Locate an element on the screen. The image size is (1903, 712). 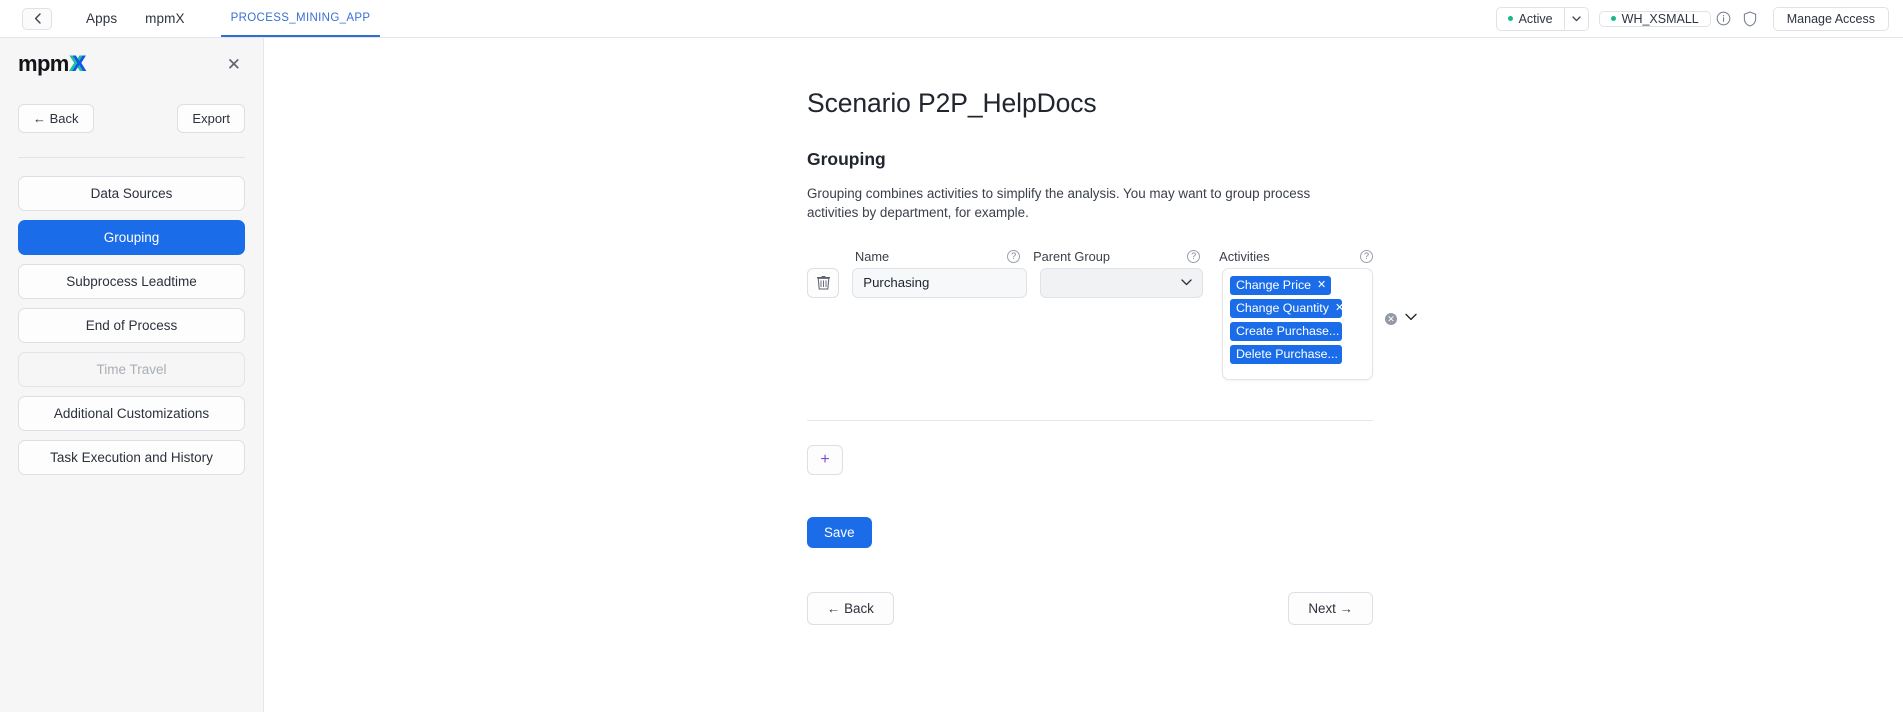
help-circle-icon-name: ? is located at coordinates (1014, 256).